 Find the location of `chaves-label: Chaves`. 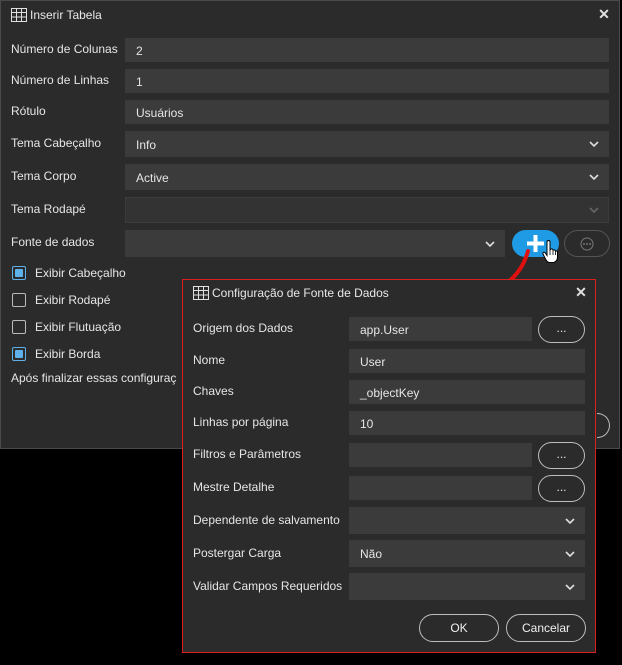

chaves-label: Chaves is located at coordinates (213, 391).